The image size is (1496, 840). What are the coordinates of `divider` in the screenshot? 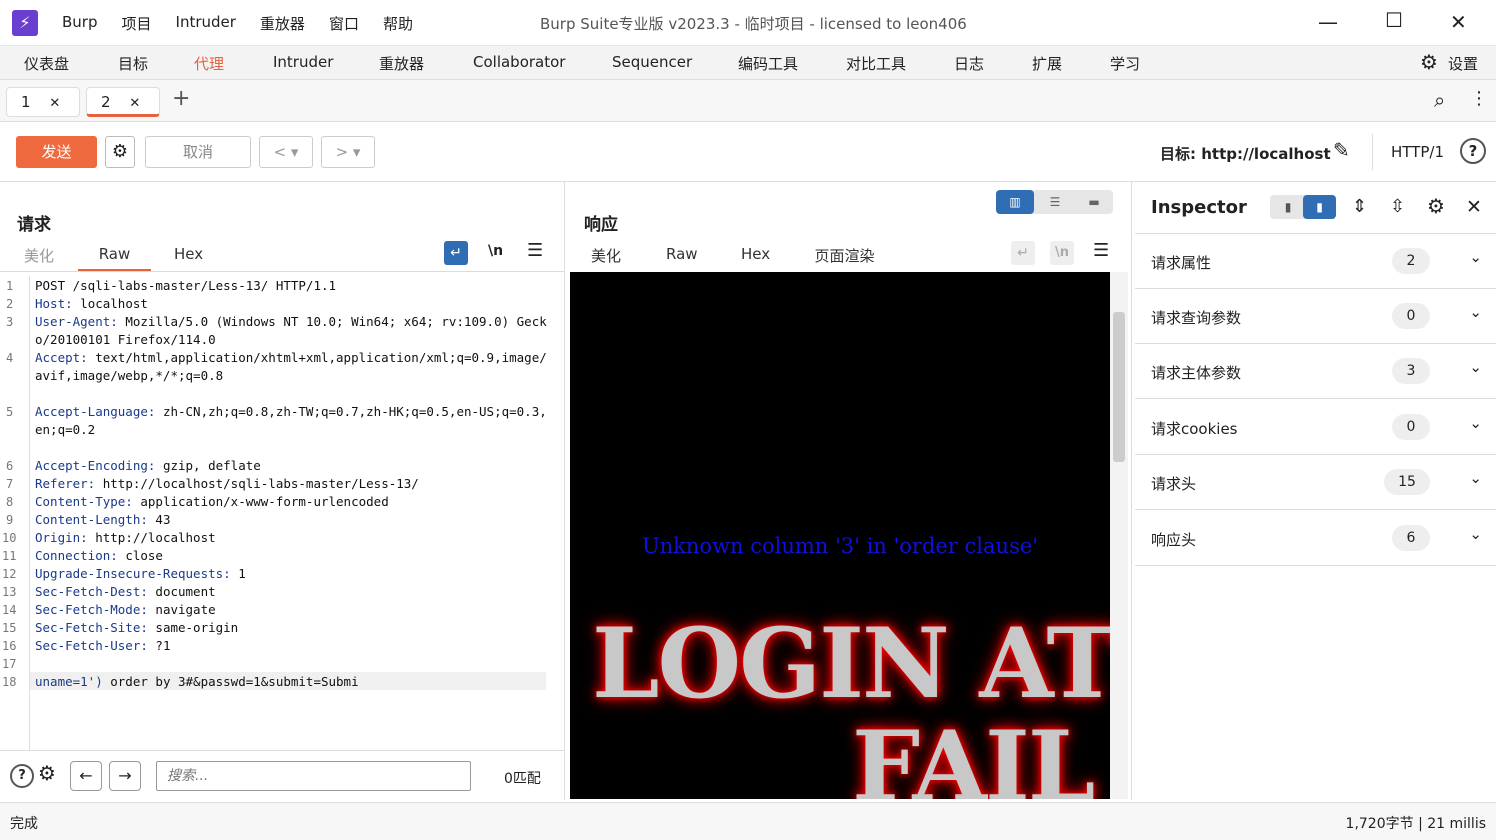 It's located at (282, 271).